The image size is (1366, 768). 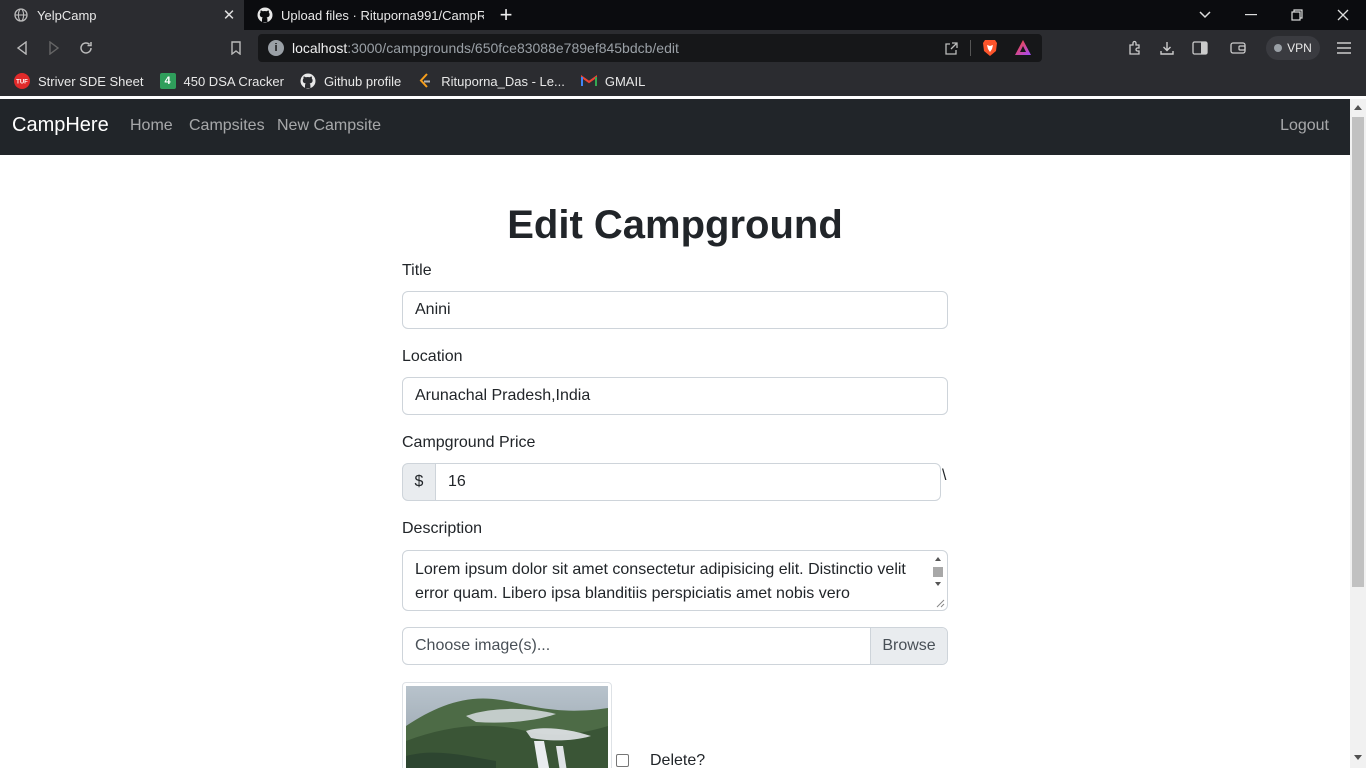 I want to click on menu-icon, so click(x=1344, y=48).